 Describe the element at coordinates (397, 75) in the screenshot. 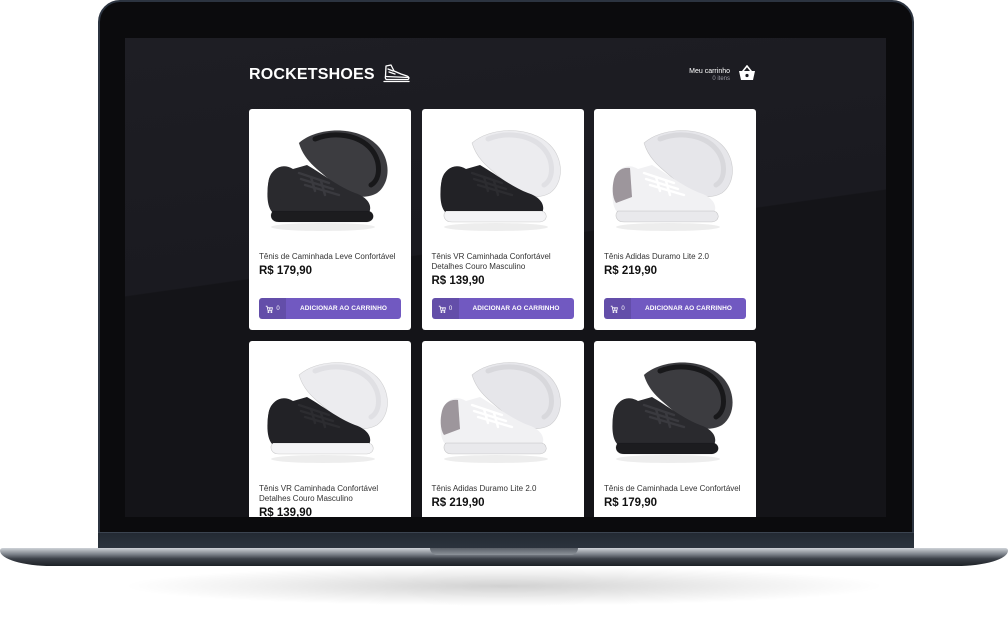

I see `shoe-icon` at that location.